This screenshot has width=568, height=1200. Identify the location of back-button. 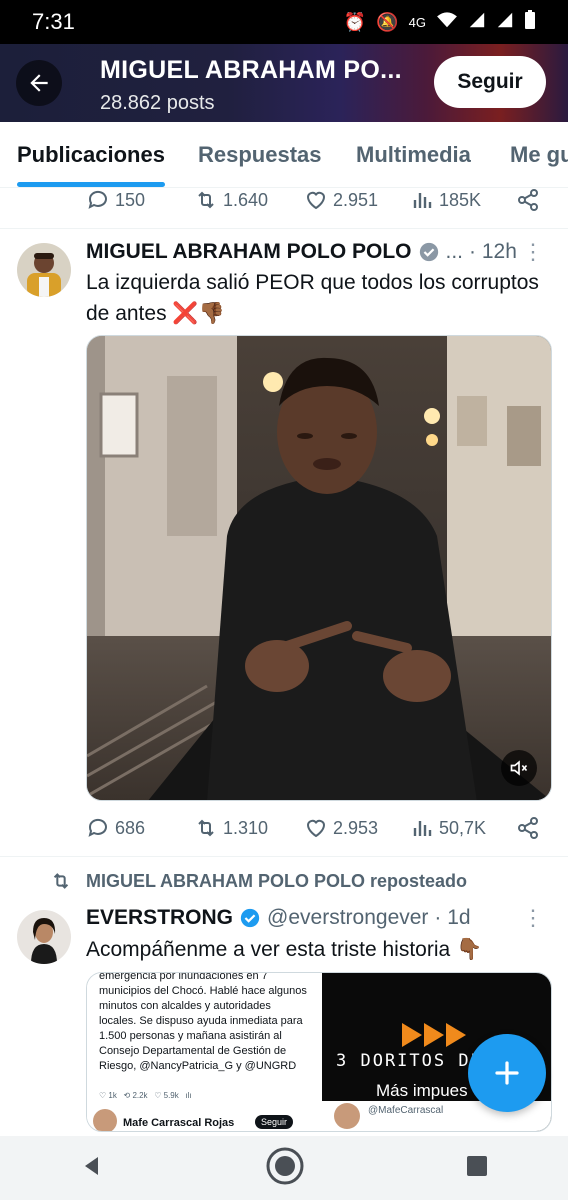
(39, 83).